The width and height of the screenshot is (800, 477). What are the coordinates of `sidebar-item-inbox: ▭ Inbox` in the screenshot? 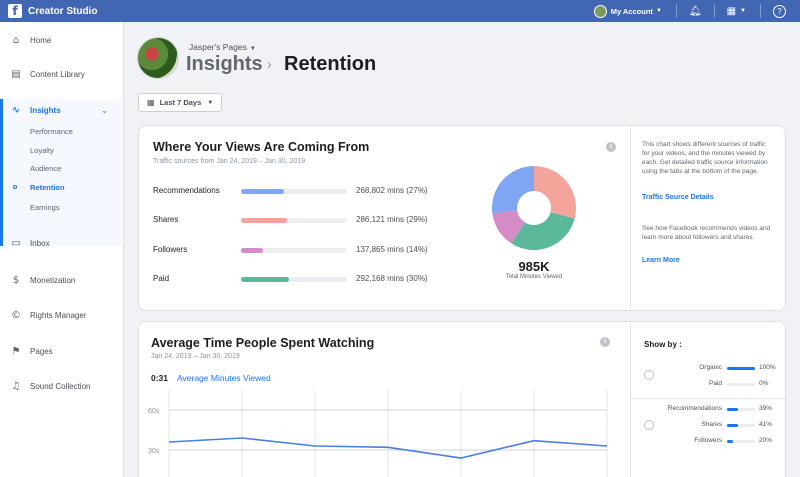 It's located at (62, 243).